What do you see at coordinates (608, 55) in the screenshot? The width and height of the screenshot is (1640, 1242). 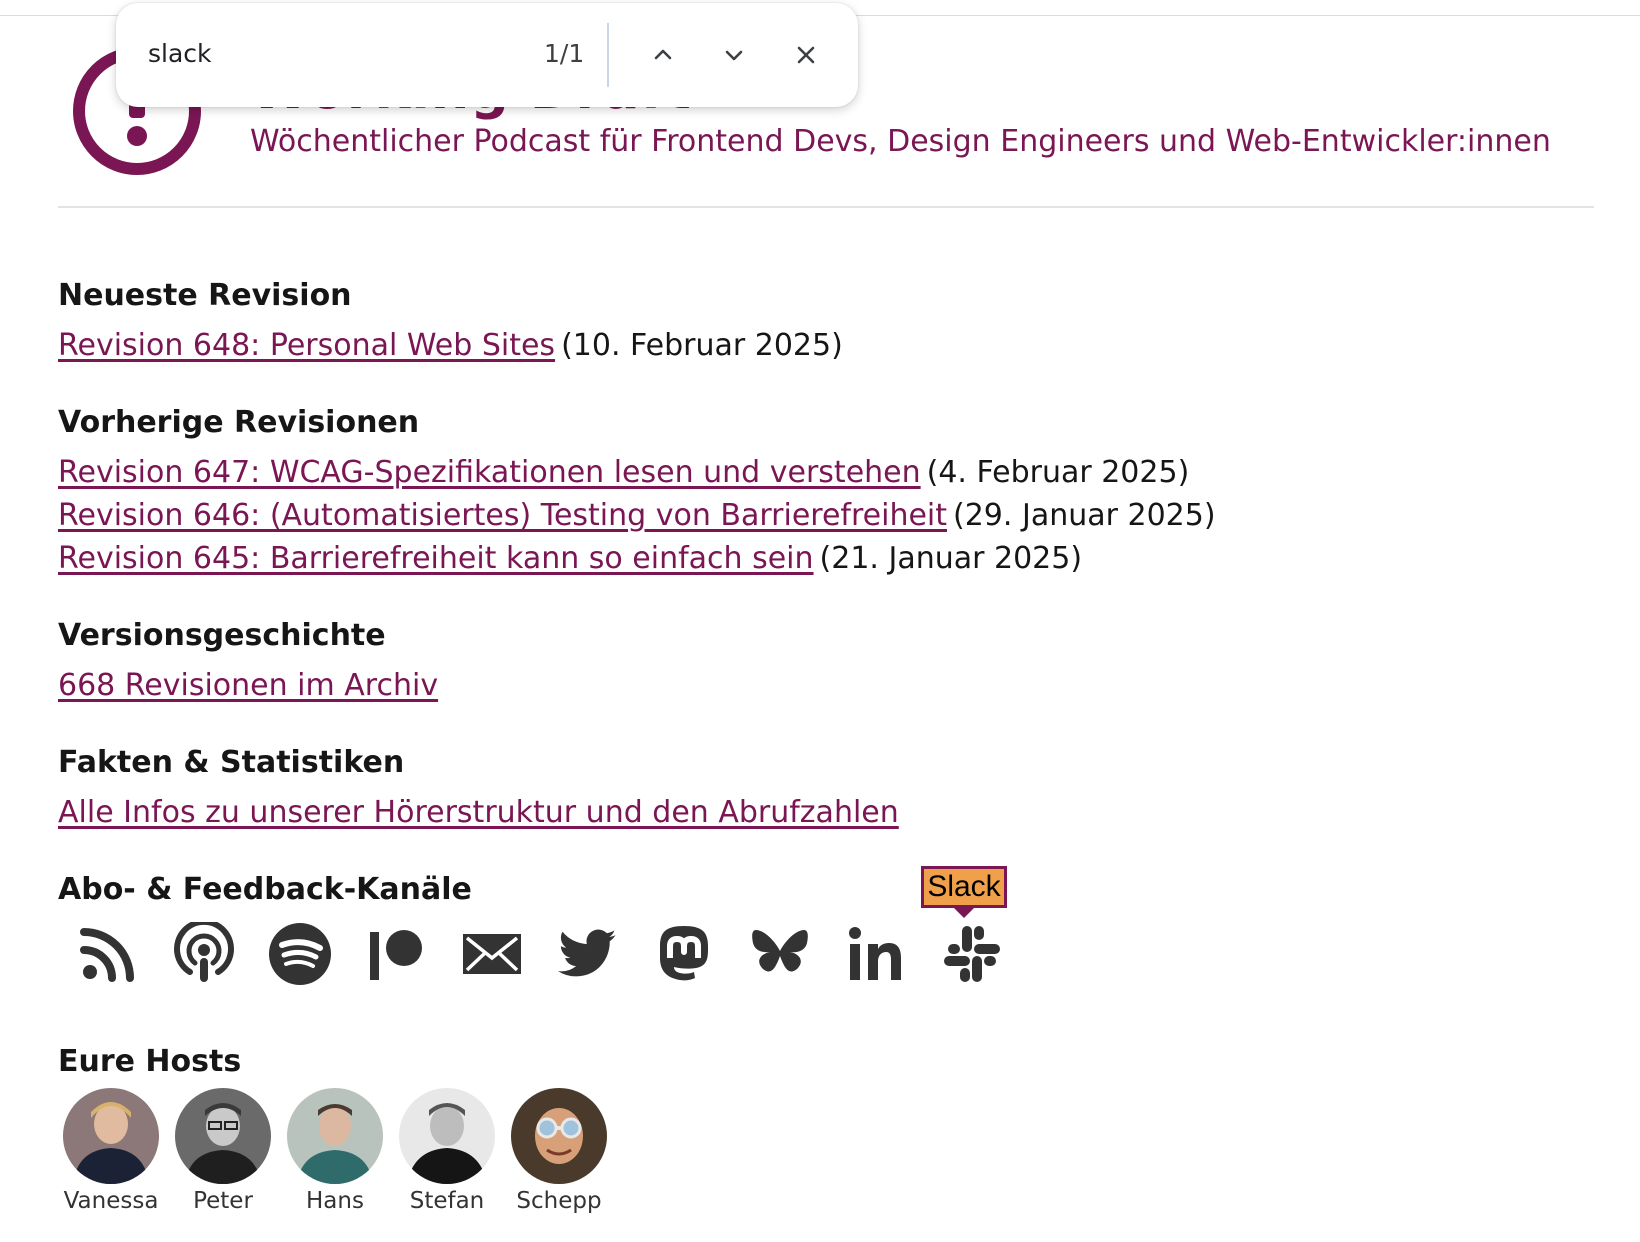 I see `find-separator` at bounding box center [608, 55].